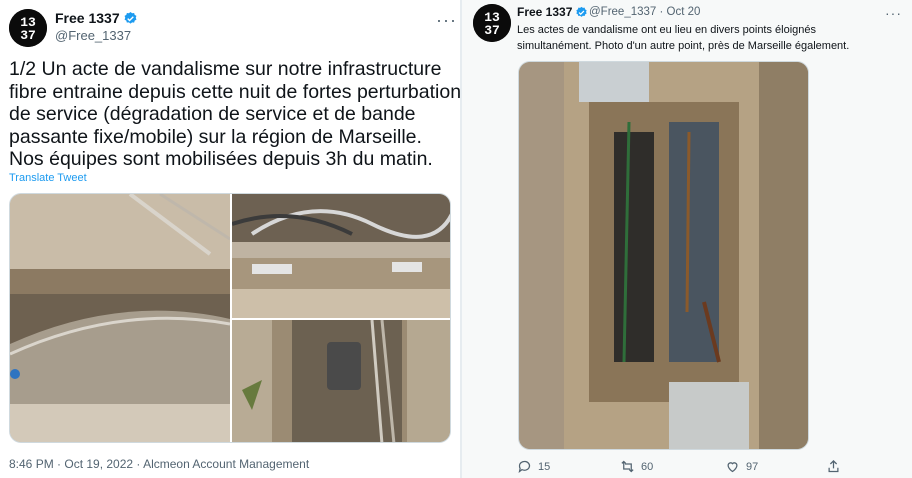  What do you see at coordinates (627, 466) in the screenshot?
I see `retweet-icon` at bounding box center [627, 466].